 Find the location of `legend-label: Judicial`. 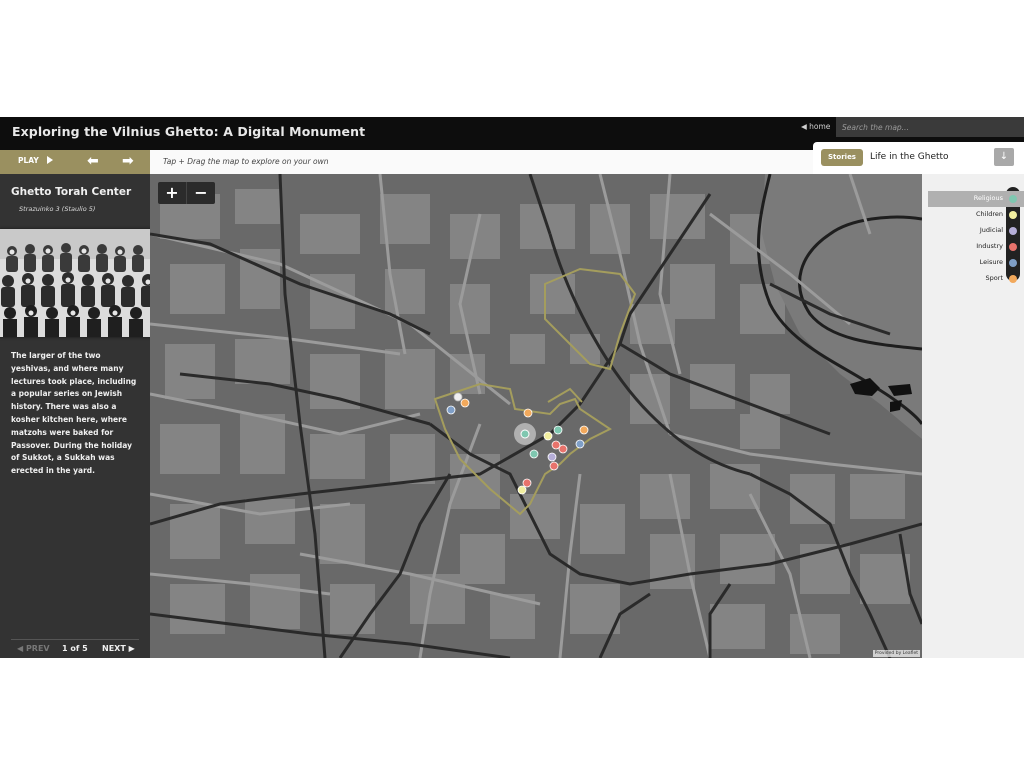

legend-label: Judicial is located at coordinates (991, 230).